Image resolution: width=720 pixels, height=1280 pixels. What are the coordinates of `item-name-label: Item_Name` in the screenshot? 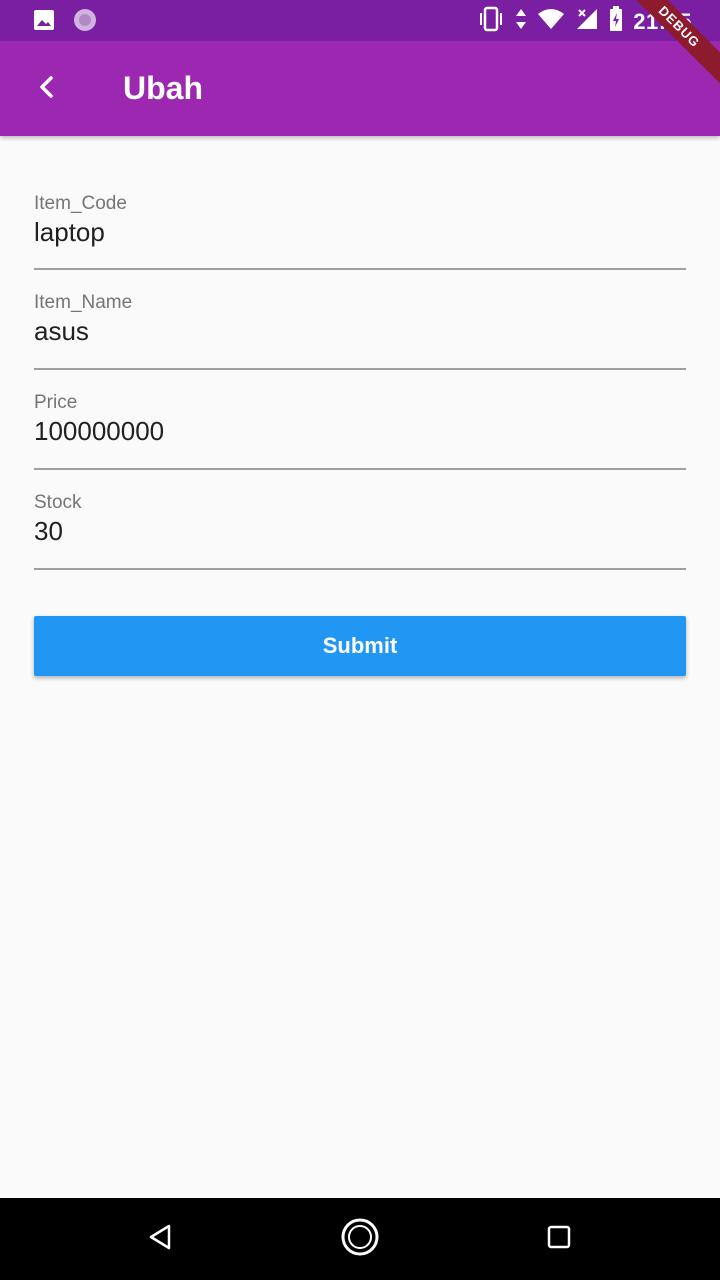 It's located at (83, 302).